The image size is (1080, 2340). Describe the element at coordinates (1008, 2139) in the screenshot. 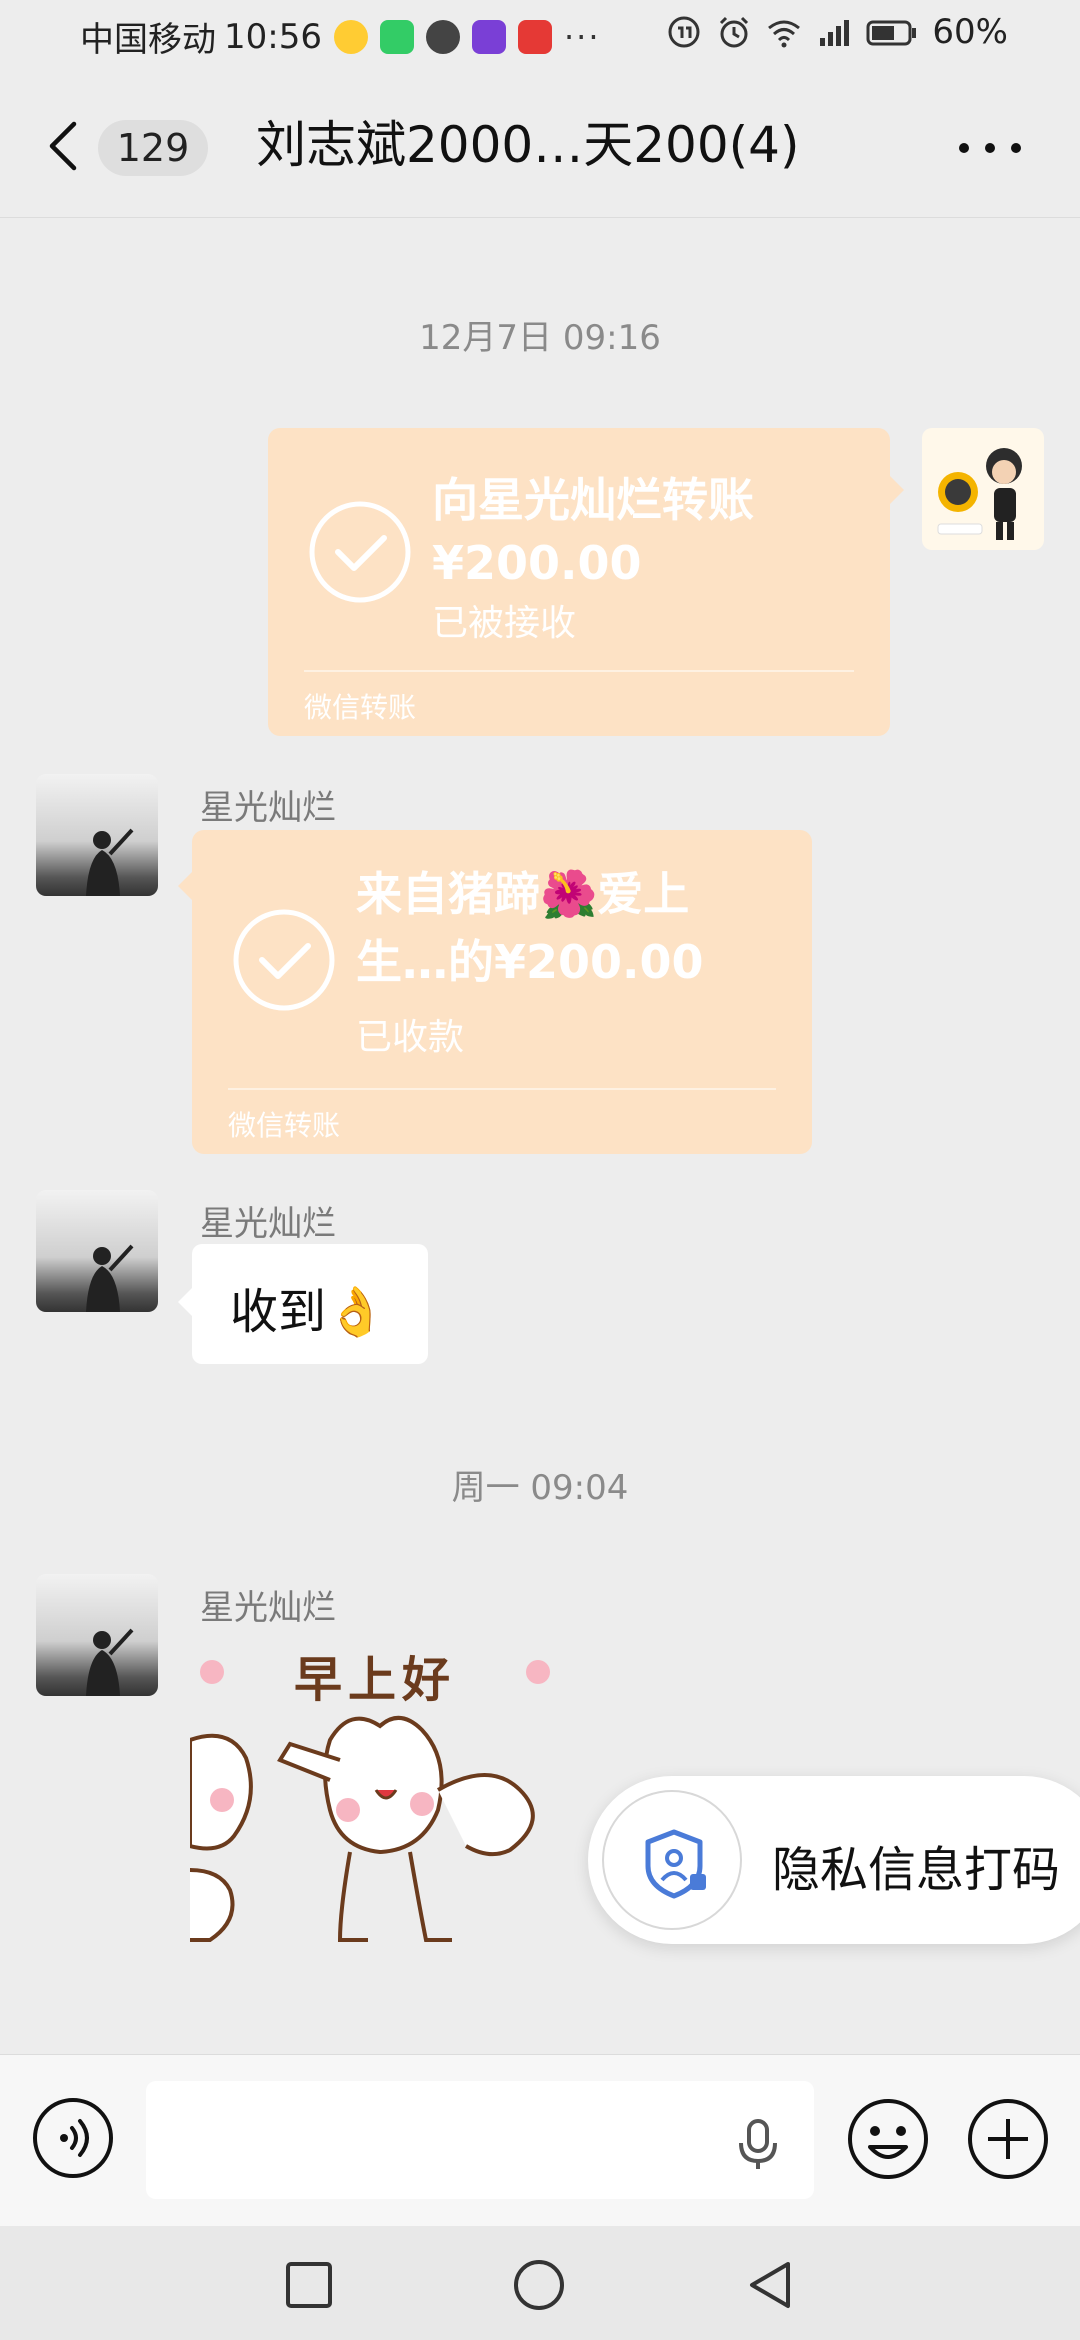

I see `plus-button` at that location.